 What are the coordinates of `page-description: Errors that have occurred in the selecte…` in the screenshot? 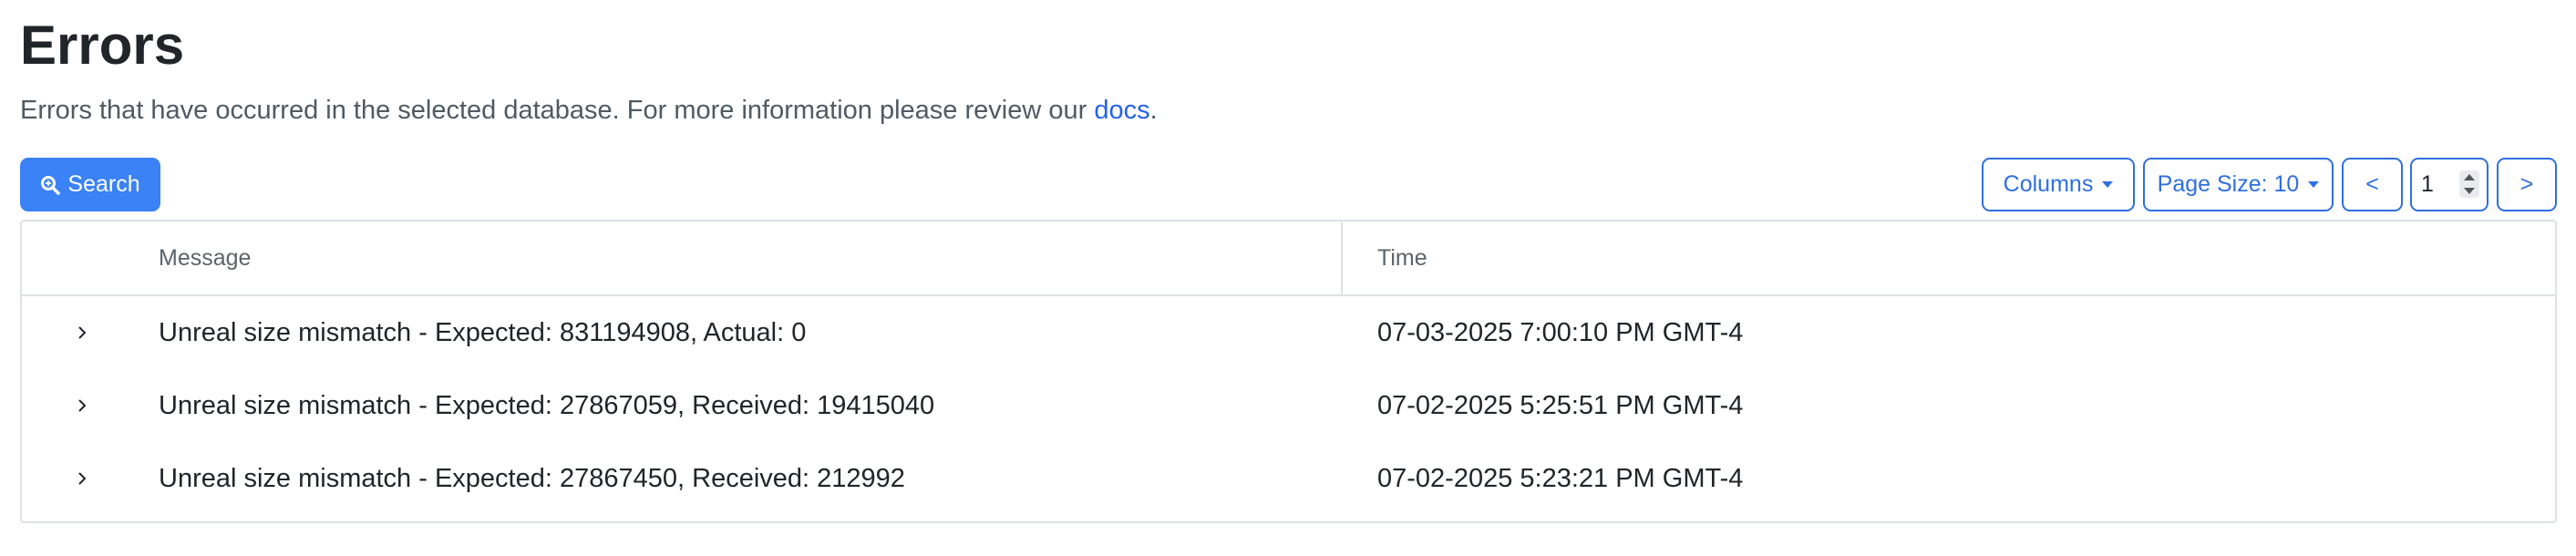 It's located at (589, 111).